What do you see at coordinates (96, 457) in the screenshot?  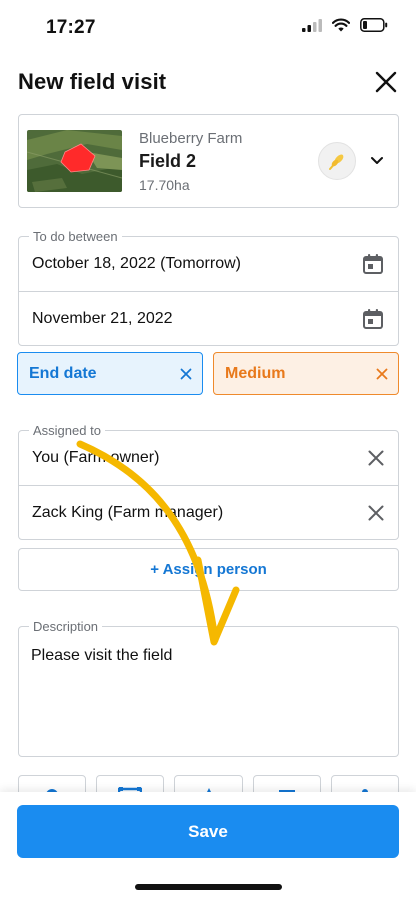 I see `assignee-name: You (Farm owner)` at bounding box center [96, 457].